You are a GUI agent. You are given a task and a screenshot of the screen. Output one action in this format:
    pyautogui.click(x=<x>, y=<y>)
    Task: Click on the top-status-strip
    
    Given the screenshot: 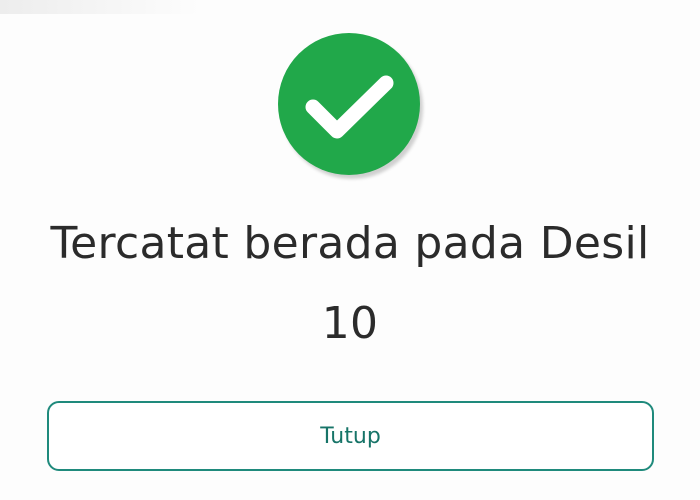 What is the action you would take?
    pyautogui.click(x=100, y=7)
    